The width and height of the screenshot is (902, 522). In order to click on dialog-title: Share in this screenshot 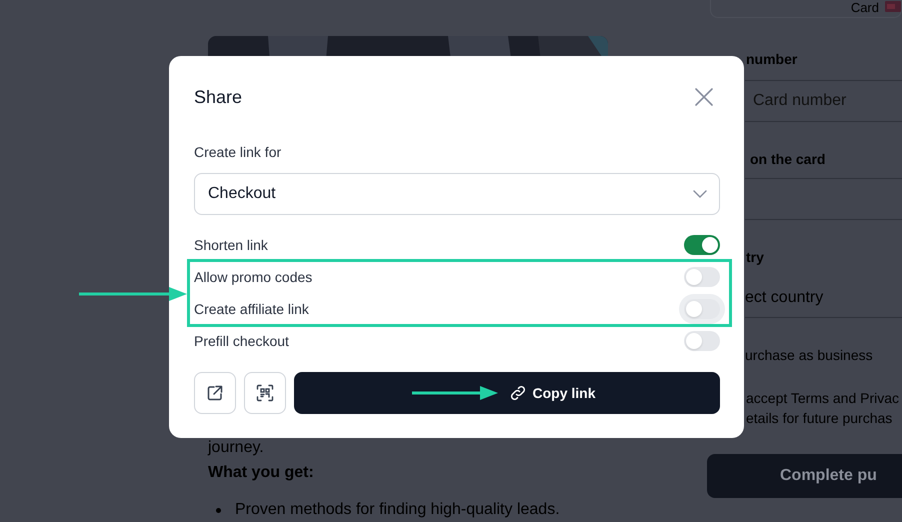, I will do `click(218, 97)`.